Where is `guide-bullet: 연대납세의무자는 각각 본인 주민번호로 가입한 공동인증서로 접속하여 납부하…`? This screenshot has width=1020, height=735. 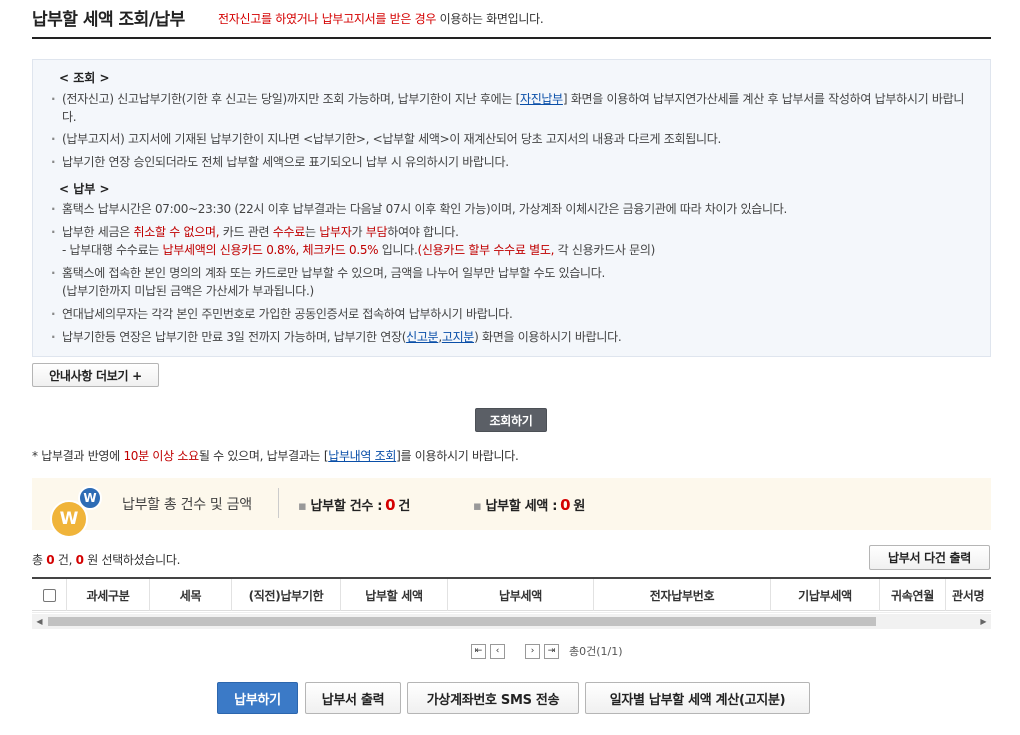
guide-bullet: 연대납세의무자는 각각 본인 주민번호로 가입한 공동인증서로 접속하여 납부하… is located at coordinates (513, 314).